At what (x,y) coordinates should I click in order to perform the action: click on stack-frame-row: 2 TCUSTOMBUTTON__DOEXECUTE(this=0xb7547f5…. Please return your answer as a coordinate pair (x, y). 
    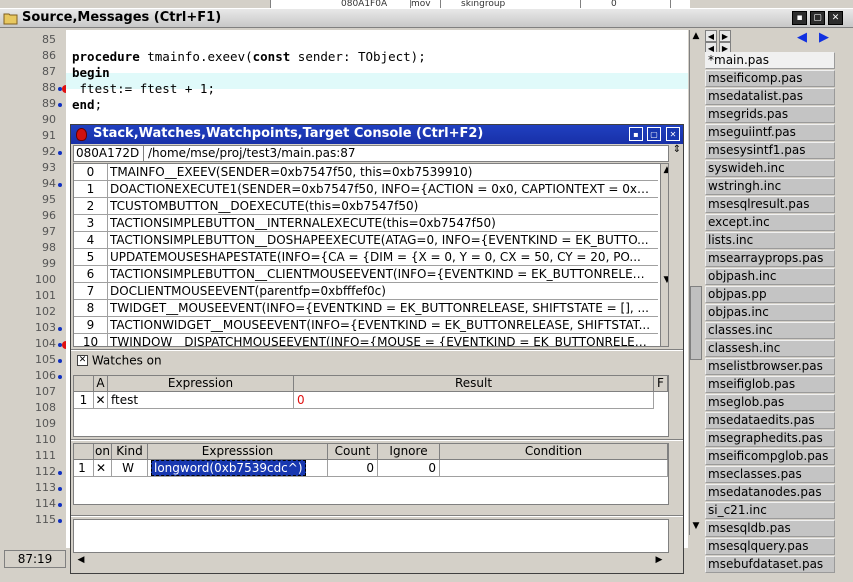
    Looking at the image, I should click on (366, 206).